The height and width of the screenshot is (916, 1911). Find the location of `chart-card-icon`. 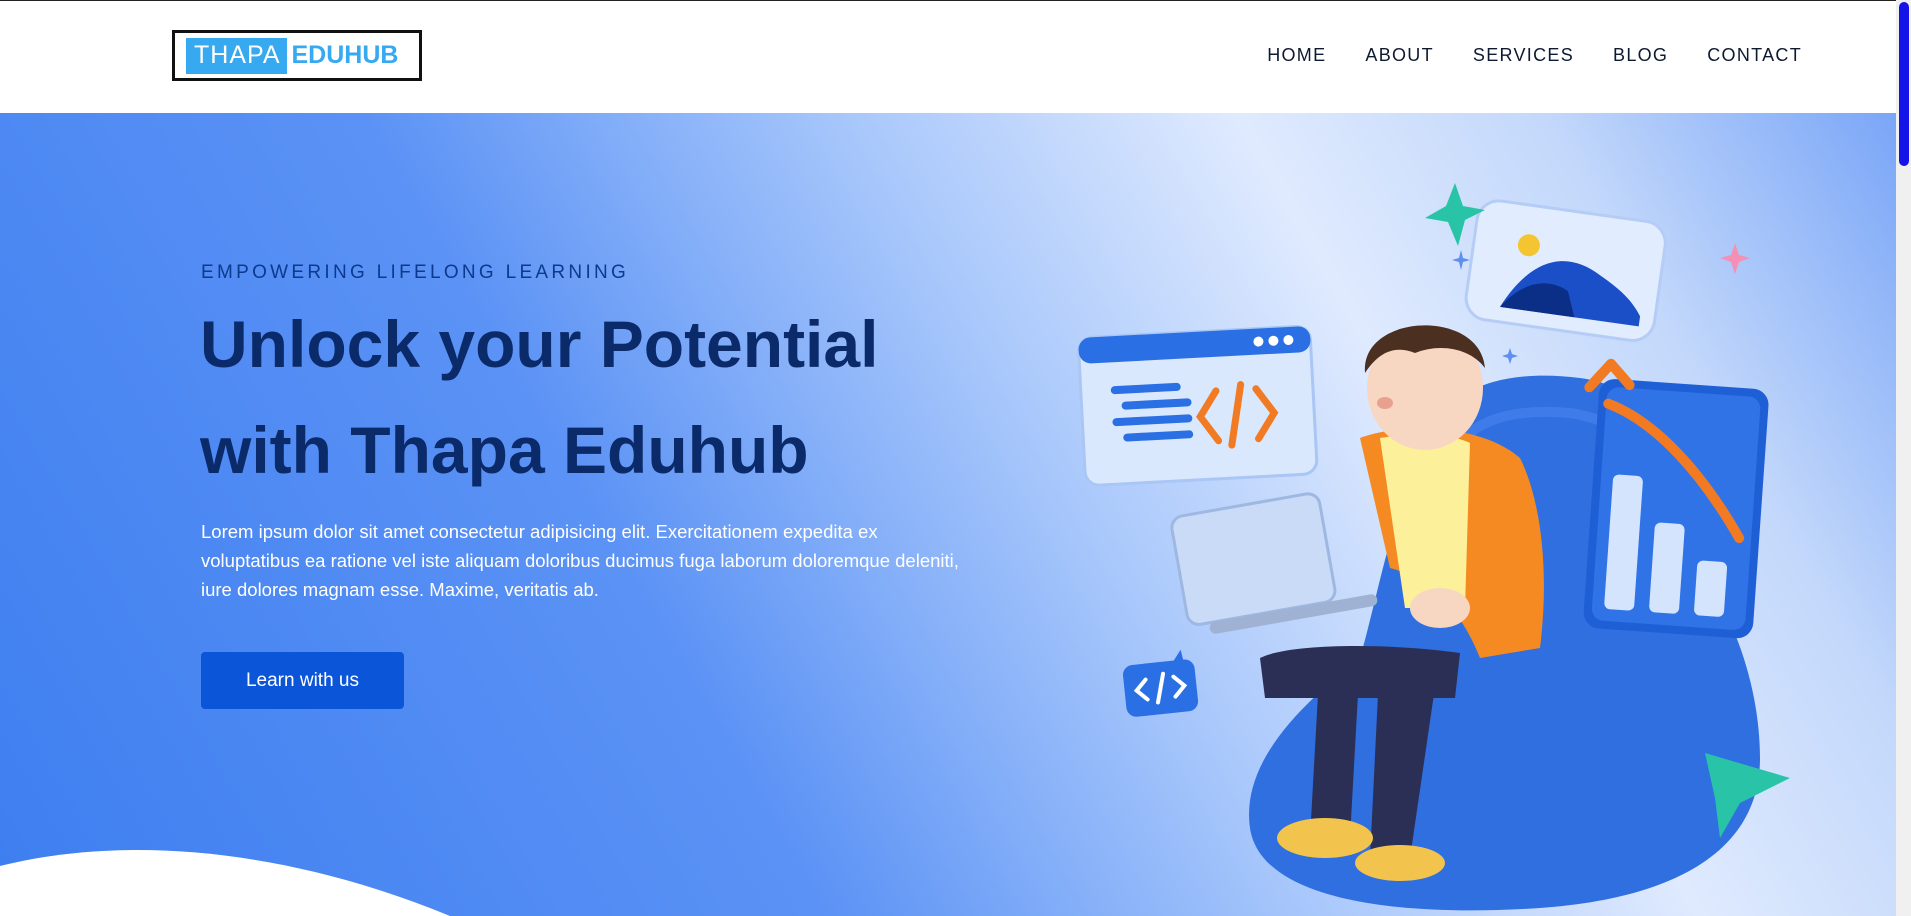

chart-card-icon is located at coordinates (1676, 498).